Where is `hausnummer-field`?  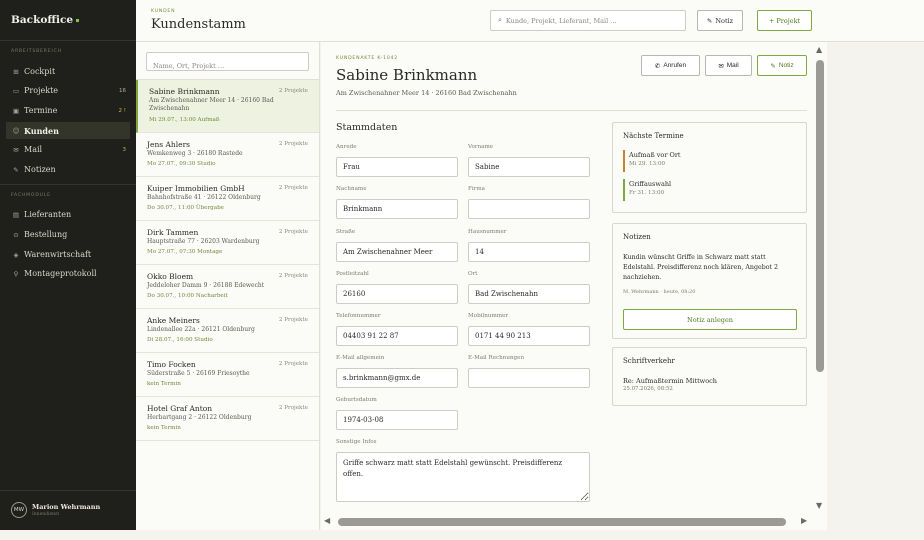 hausnummer-field is located at coordinates (529, 252).